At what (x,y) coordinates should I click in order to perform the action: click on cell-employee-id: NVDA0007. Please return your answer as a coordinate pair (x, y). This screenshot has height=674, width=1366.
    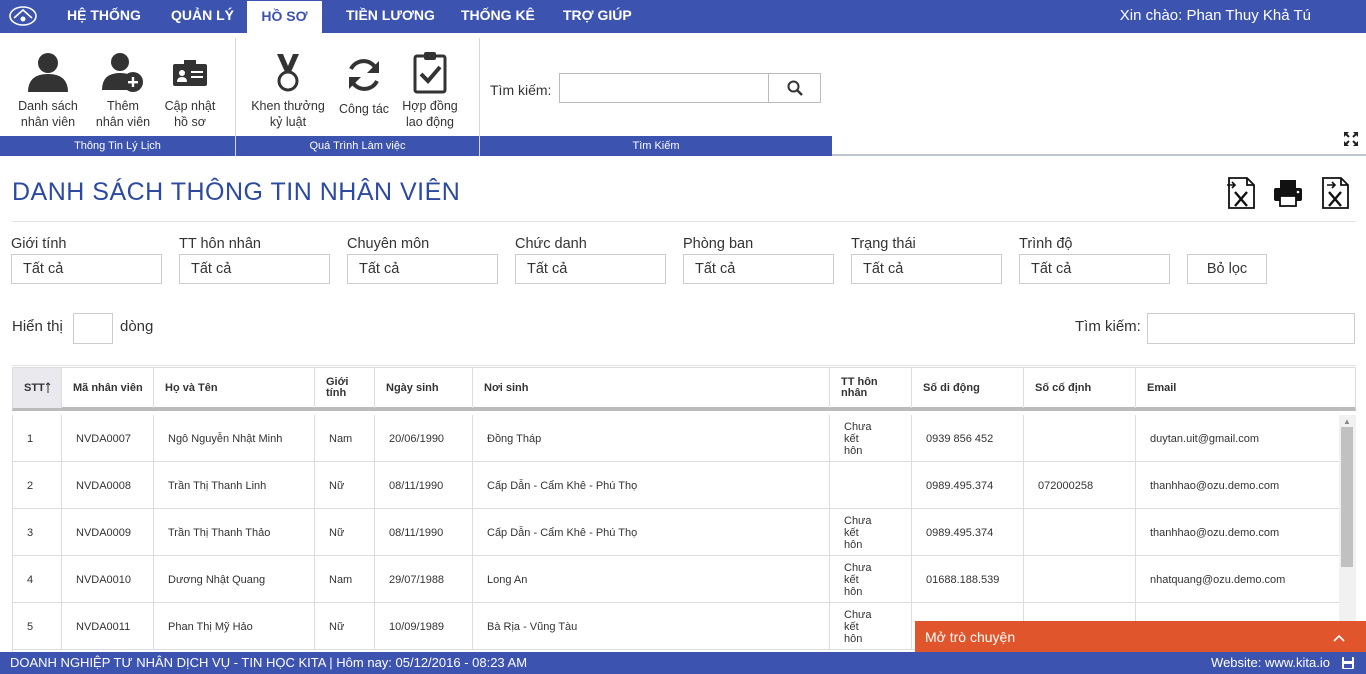
    Looking at the image, I should click on (108, 438).